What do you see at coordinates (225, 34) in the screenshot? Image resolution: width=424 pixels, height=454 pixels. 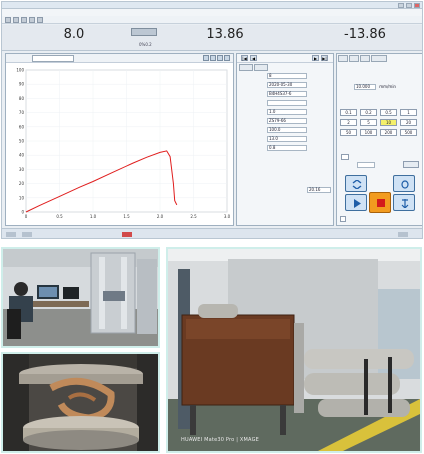 I see `displacement-readout: 13.86` at bounding box center [225, 34].